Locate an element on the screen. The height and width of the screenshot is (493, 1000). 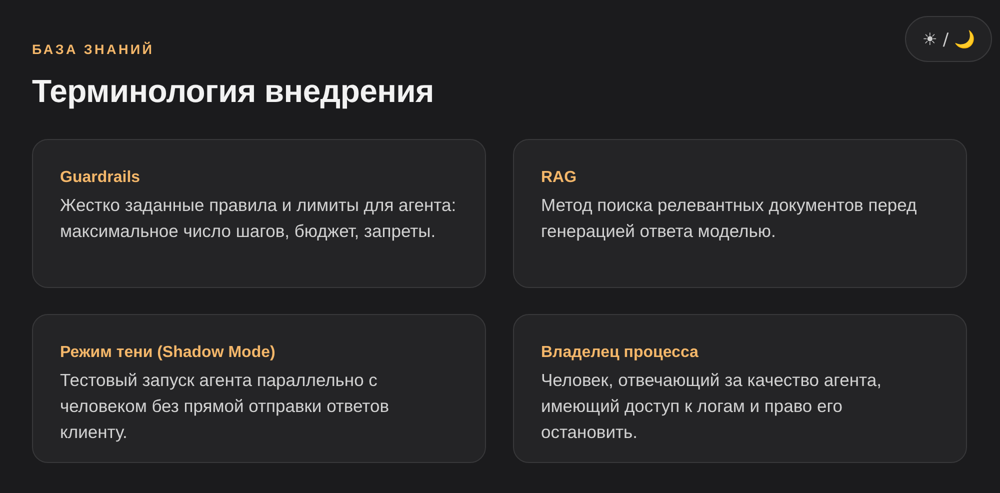
term-description: Метод поиска релевантных документов перед генерацией ответа моделью. is located at coordinates (729, 218).